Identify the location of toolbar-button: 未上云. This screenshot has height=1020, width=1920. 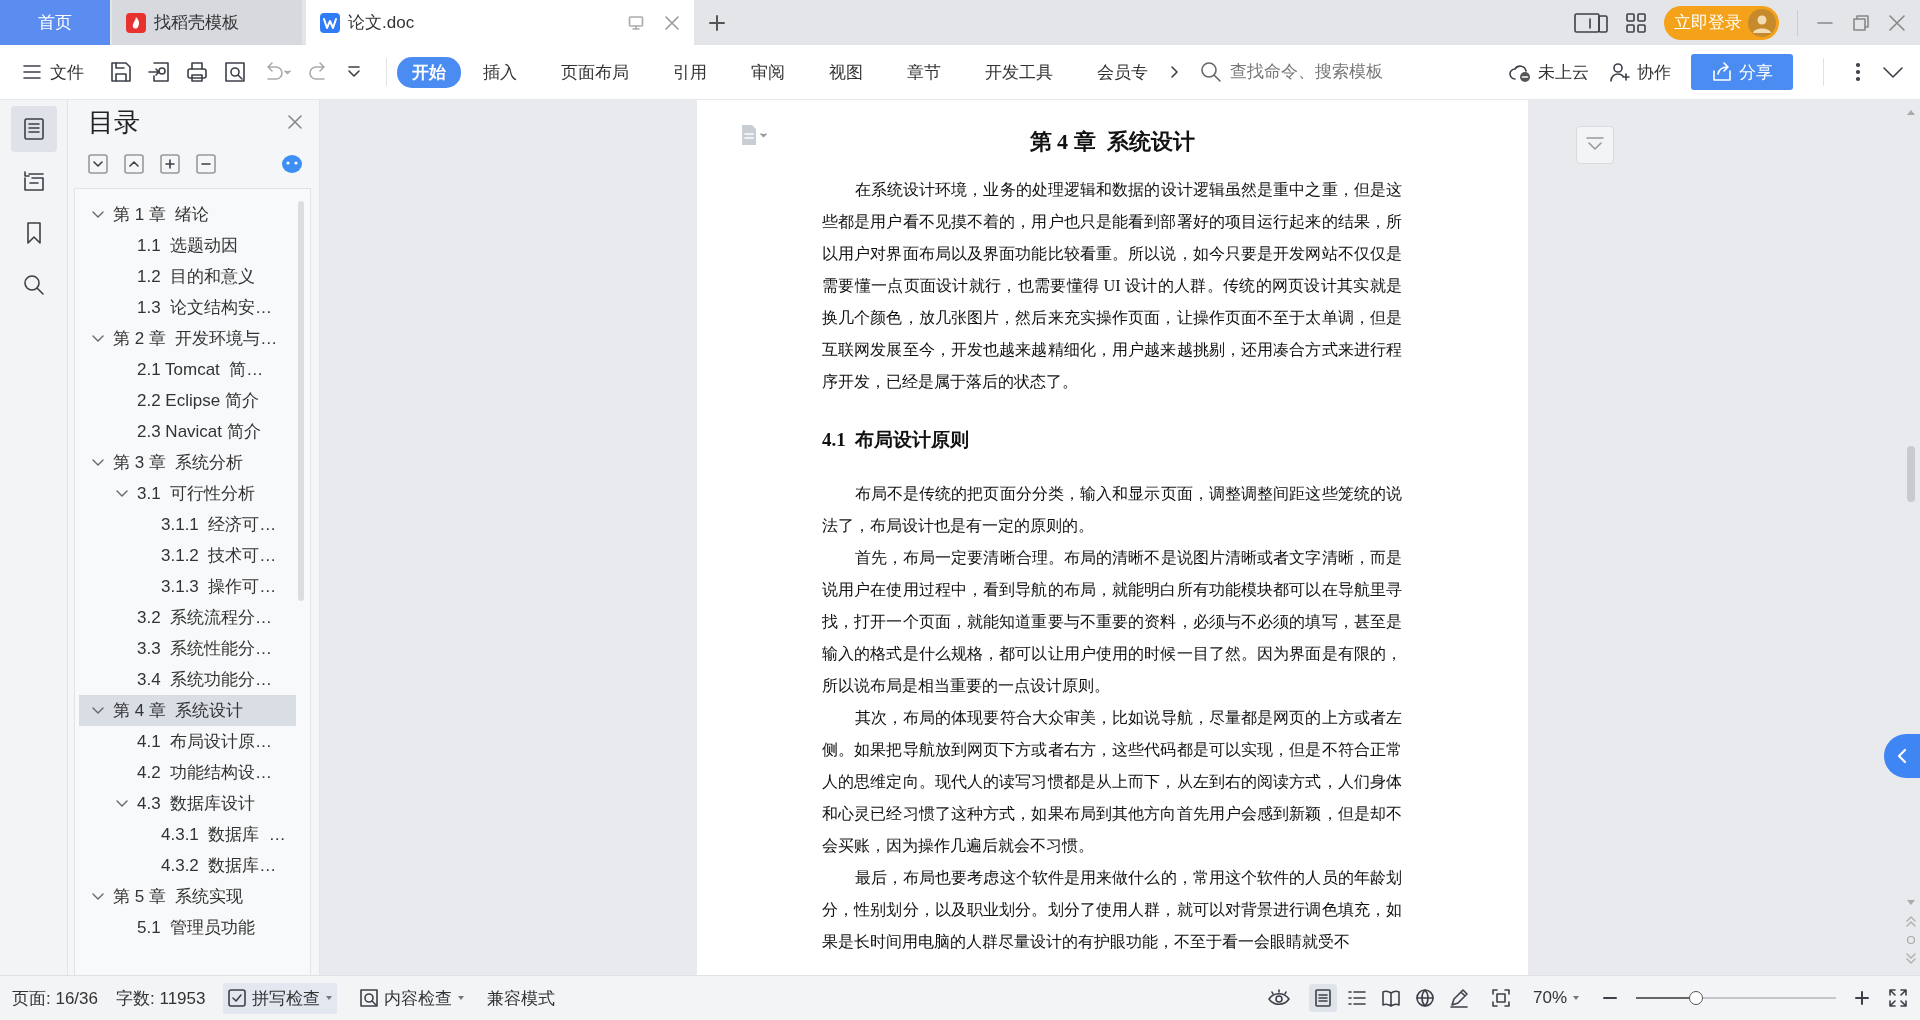
(1548, 72).